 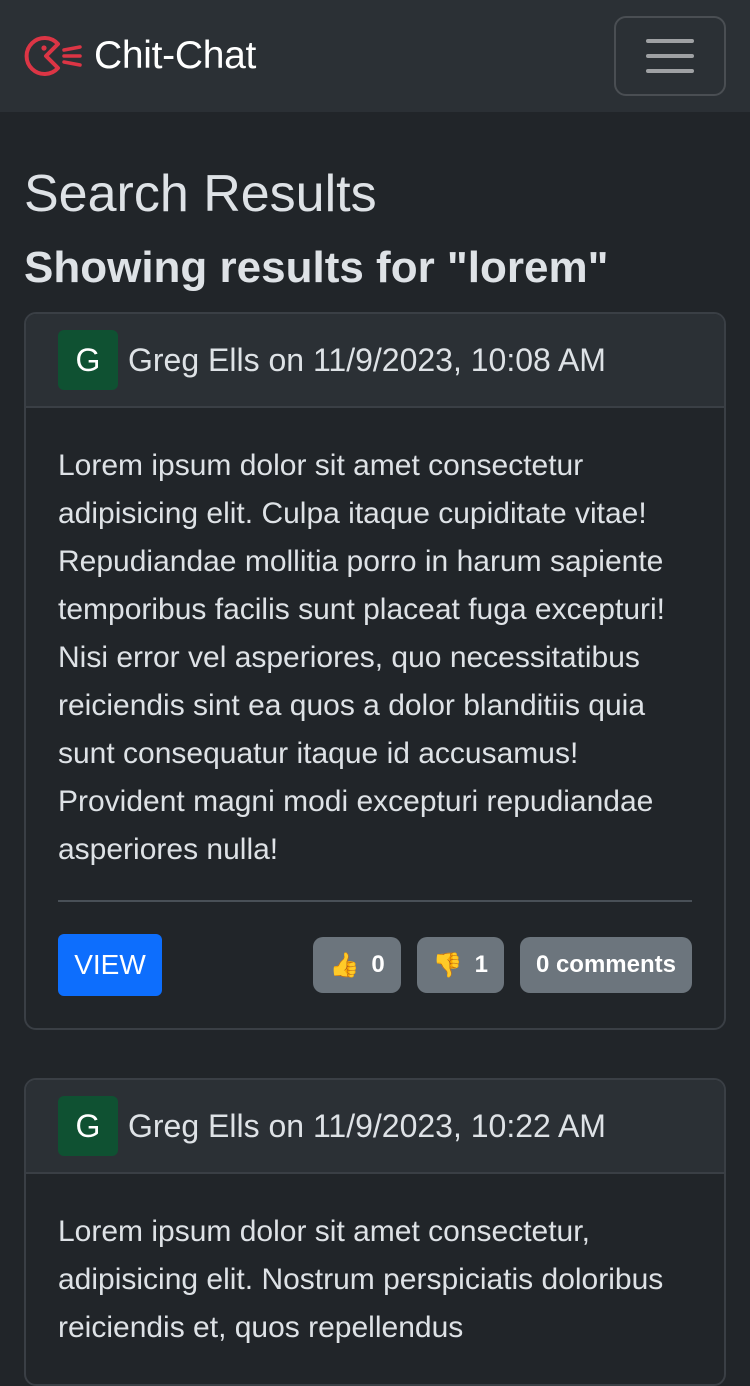 What do you see at coordinates (175, 55) in the screenshot?
I see `brand-name: Chit-Chat` at bounding box center [175, 55].